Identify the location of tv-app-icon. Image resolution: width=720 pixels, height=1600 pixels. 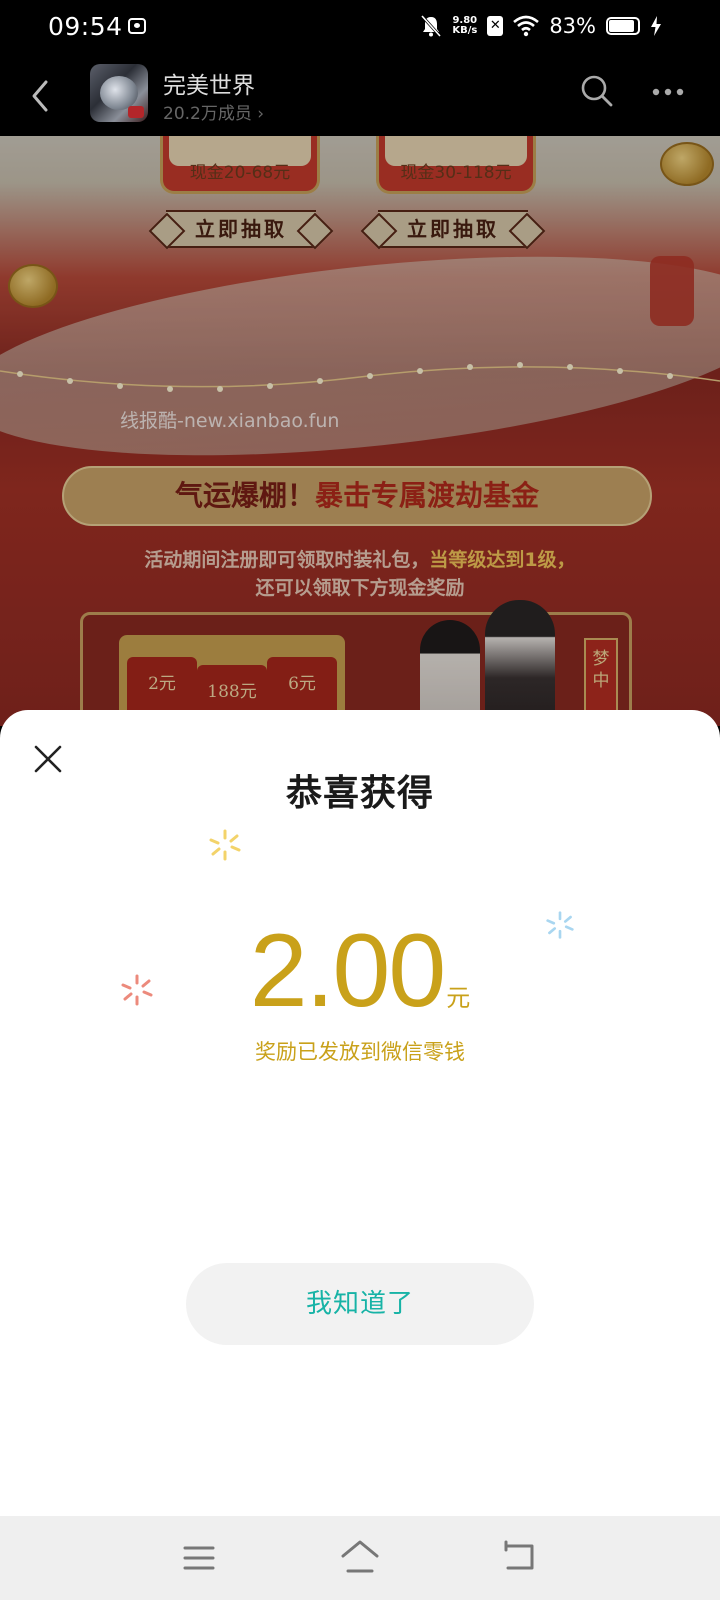
(137, 26).